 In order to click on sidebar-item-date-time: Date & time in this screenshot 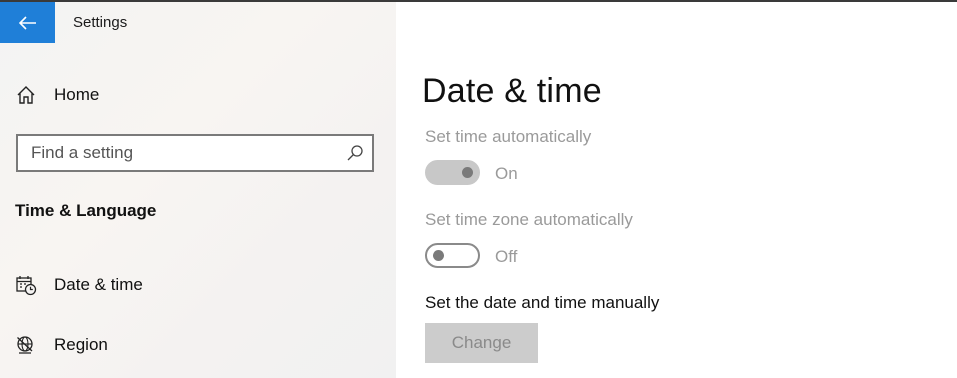, I will do `click(198, 285)`.